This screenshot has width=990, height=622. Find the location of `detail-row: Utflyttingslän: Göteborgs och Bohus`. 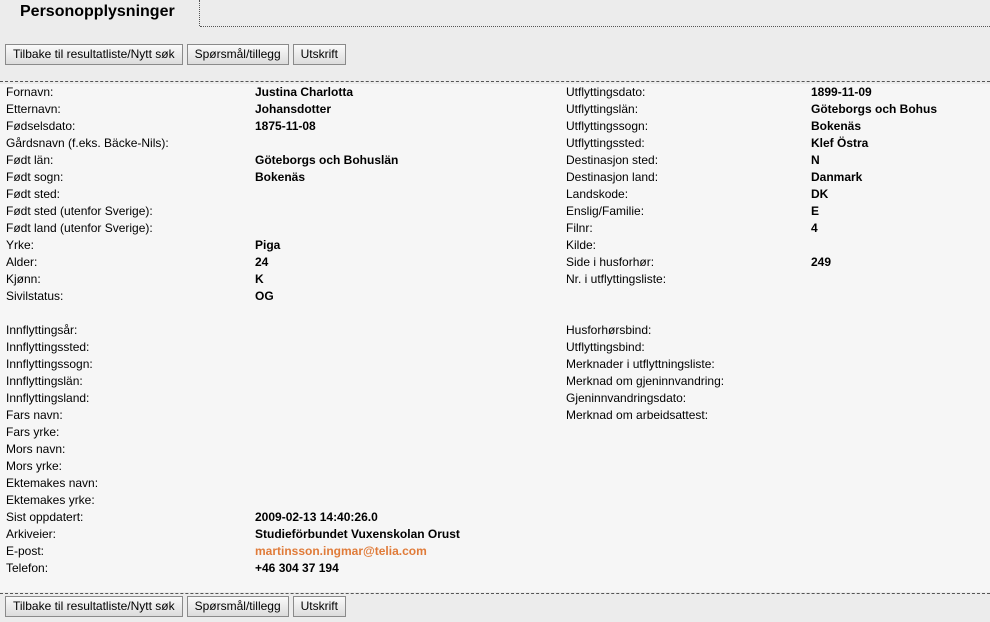

detail-row: Utflyttingslän: Göteborgs och Bohus is located at coordinates (776, 109).